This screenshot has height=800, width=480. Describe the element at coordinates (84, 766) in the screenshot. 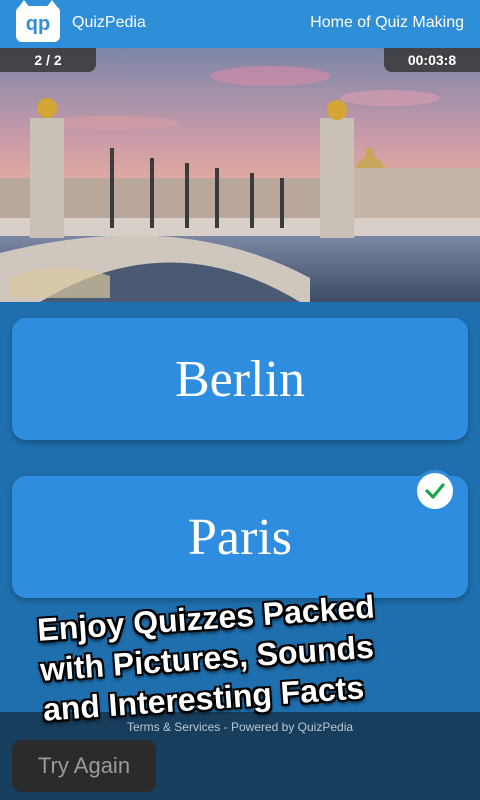

I see `try-again-button: Try Again` at that location.